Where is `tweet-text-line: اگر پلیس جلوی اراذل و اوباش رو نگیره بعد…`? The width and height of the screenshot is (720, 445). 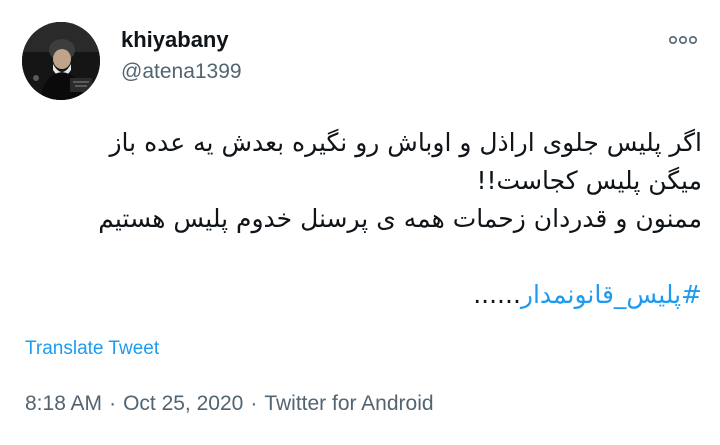 tweet-text-line: اگر پلیس جلوی اراذل و اوباش رو نگیره بعد… is located at coordinates (405, 142).